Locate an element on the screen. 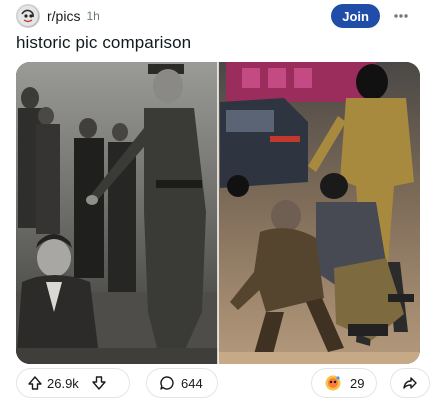 The width and height of the screenshot is (435, 405). share-icon is located at coordinates (410, 383).